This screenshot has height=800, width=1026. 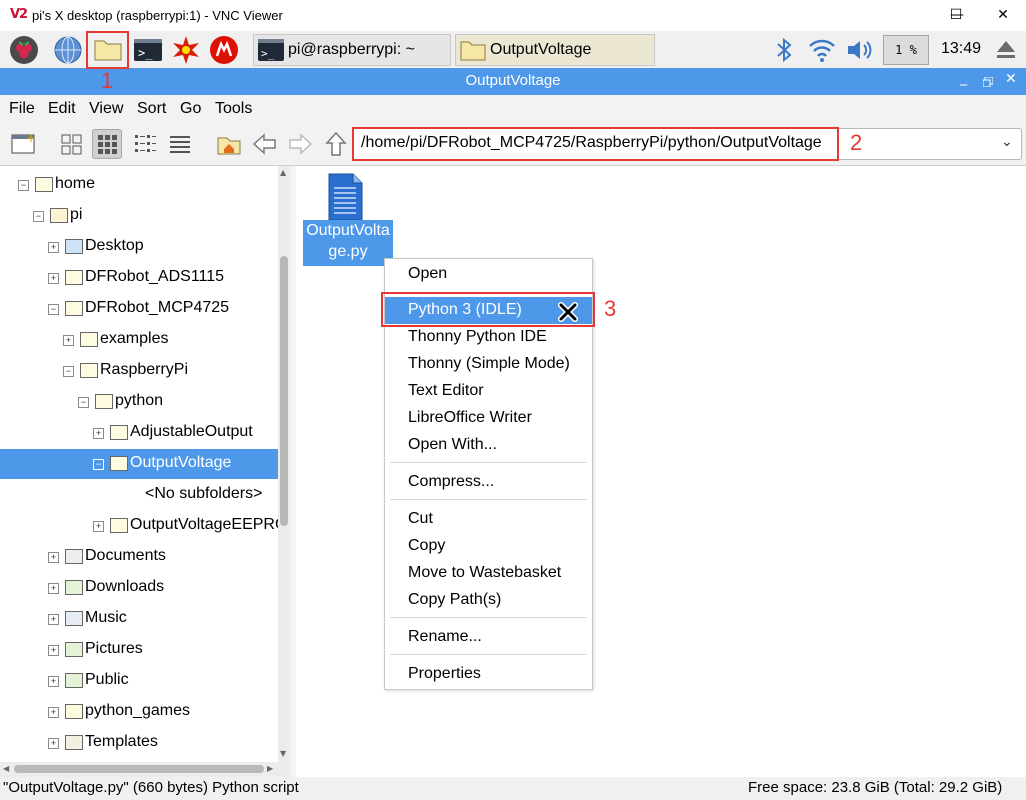 What do you see at coordinates (24, 50) in the screenshot?
I see `raspberry-menu-icon` at bounding box center [24, 50].